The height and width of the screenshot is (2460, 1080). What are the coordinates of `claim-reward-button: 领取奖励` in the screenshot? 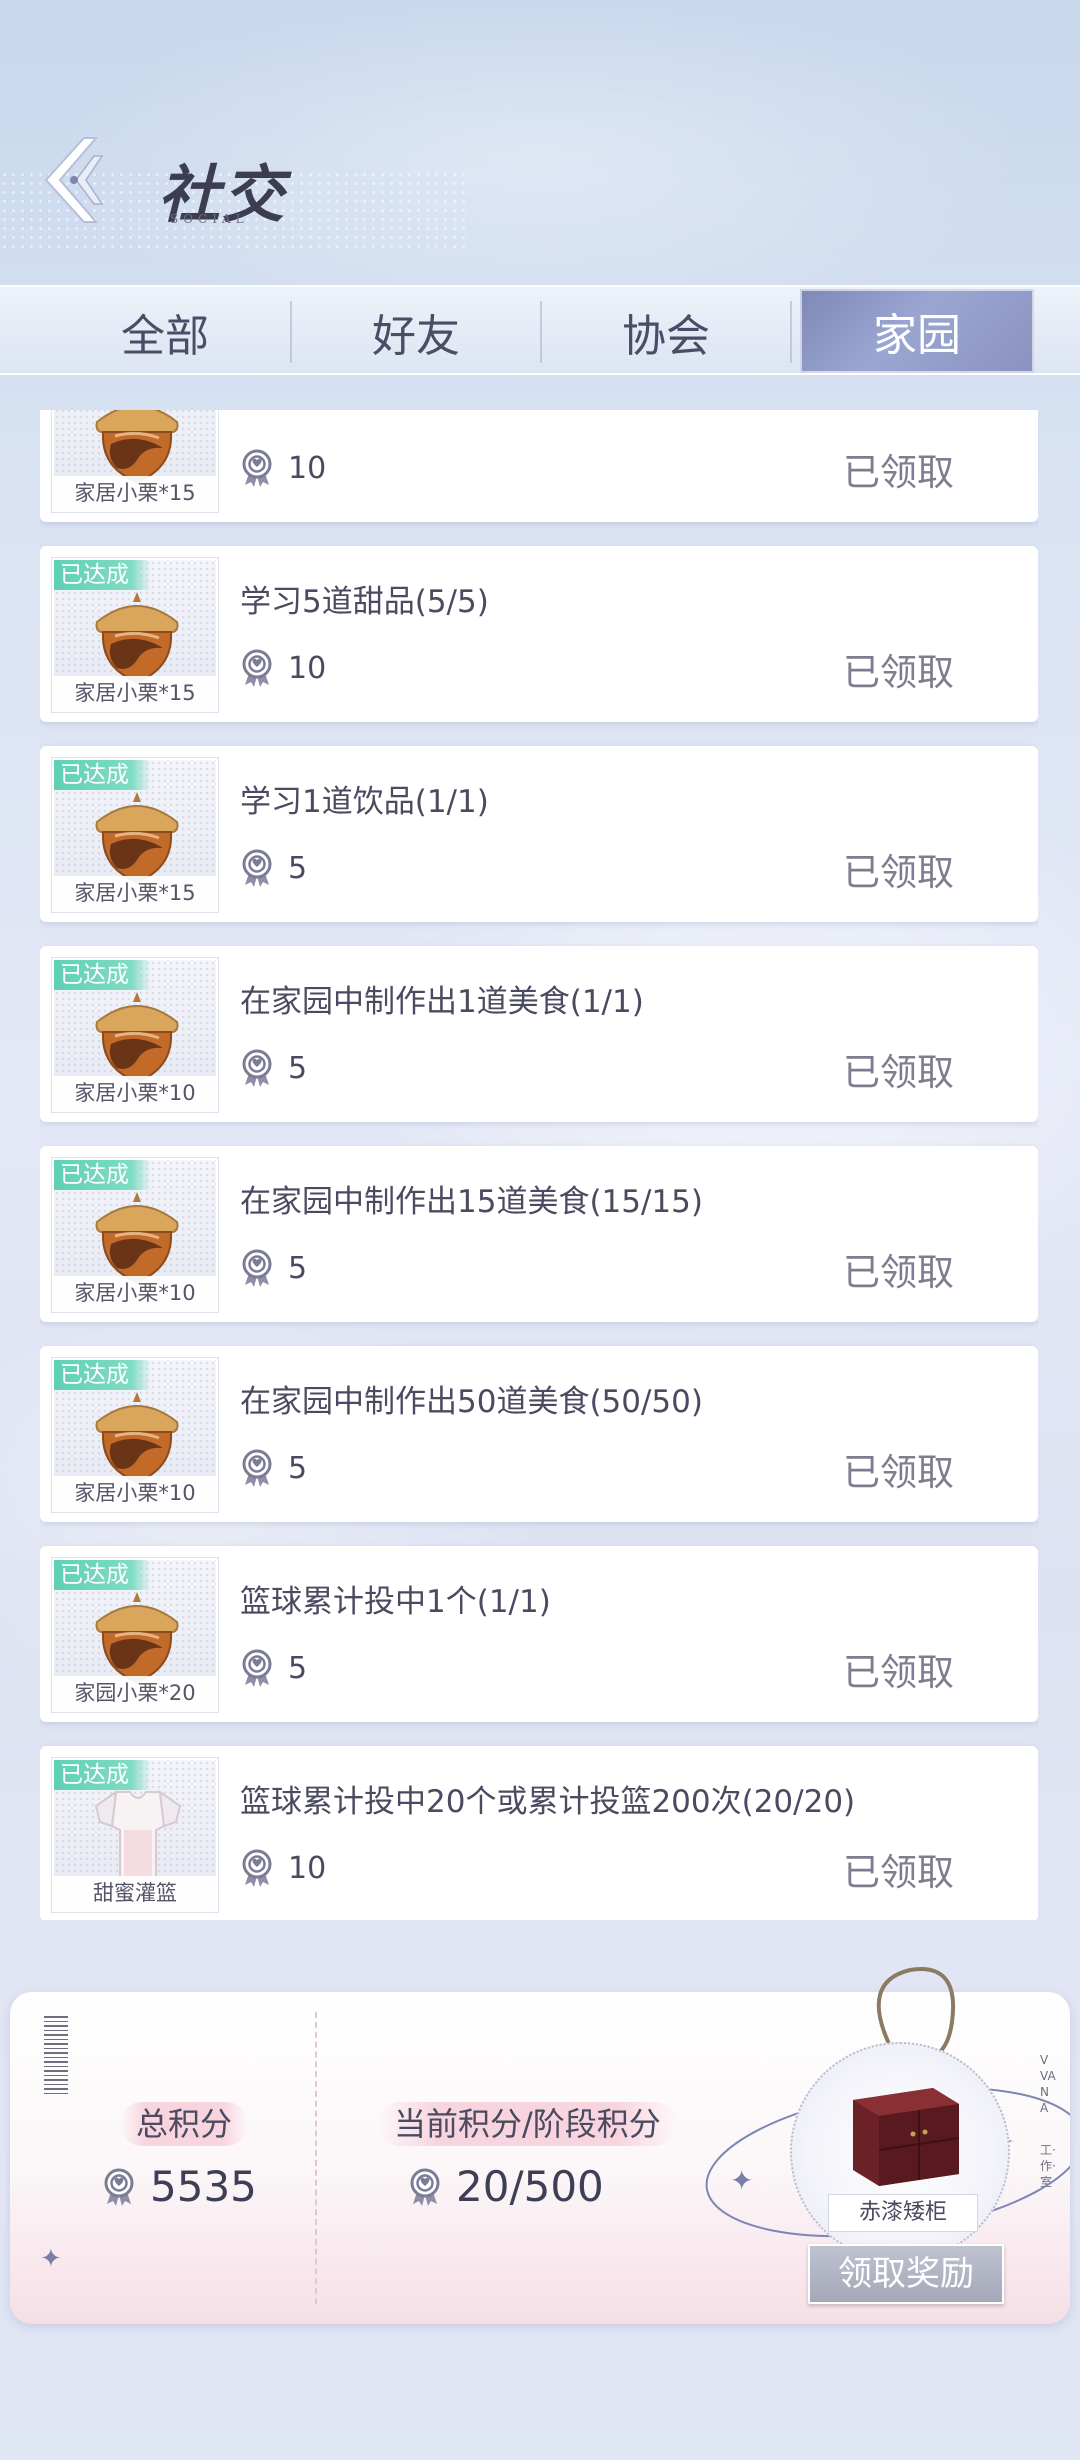 It's located at (906, 2274).